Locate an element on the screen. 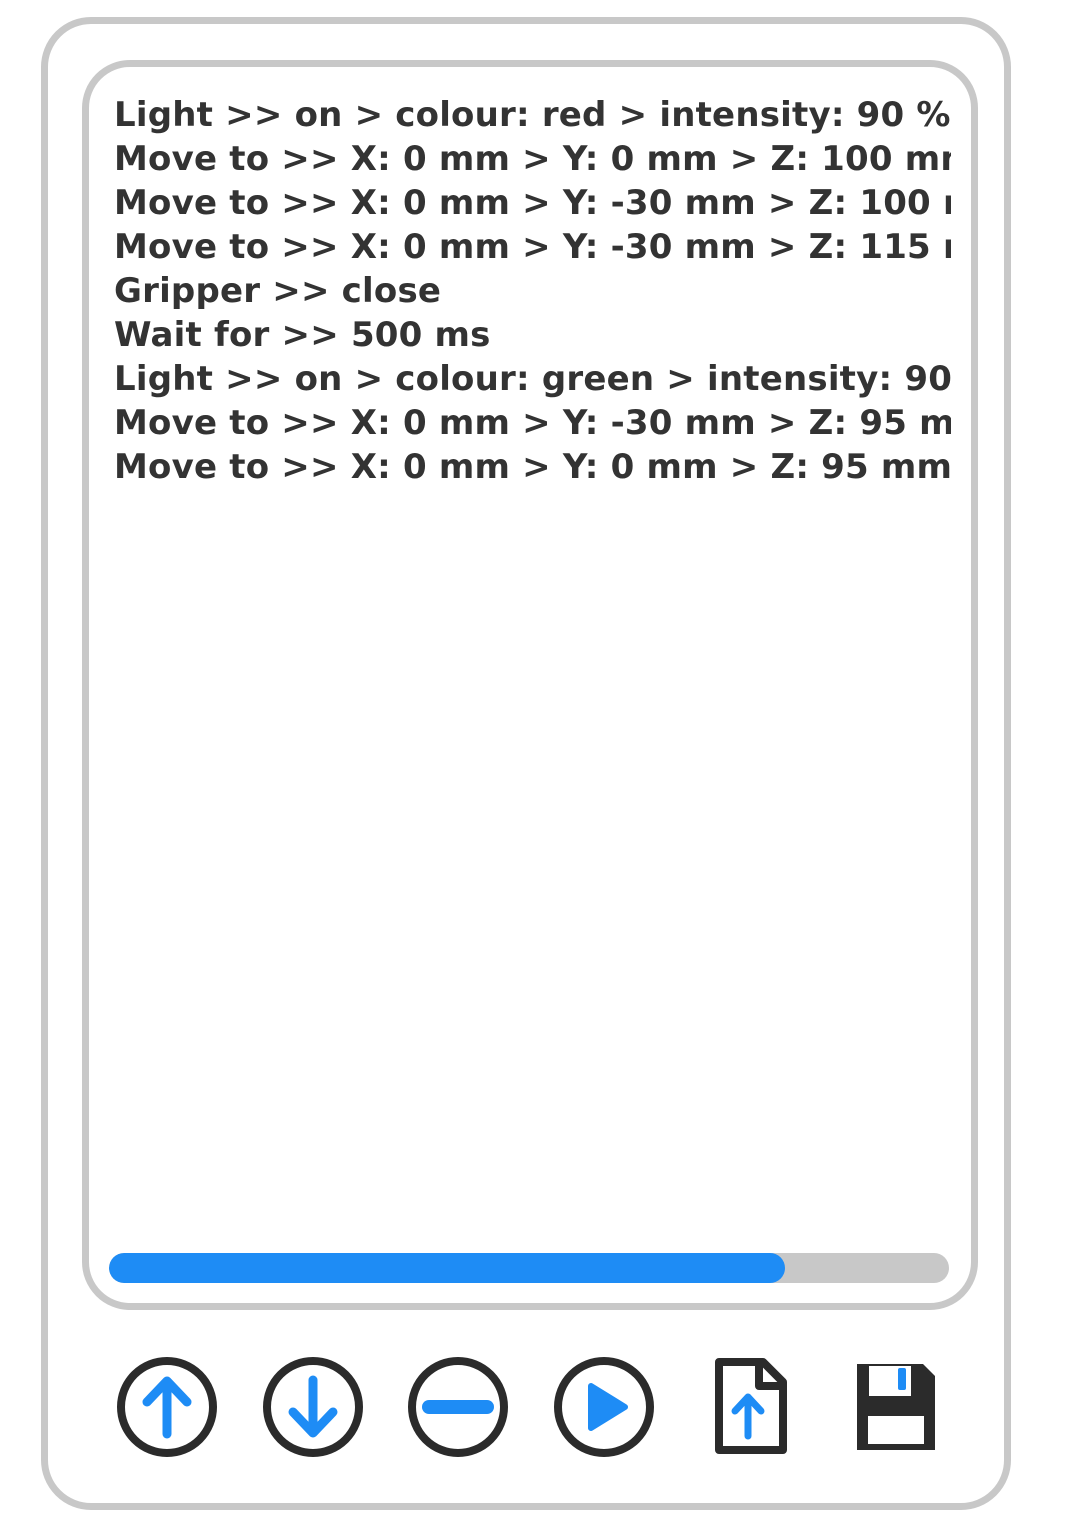 The image size is (1069, 1538). move-down-button is located at coordinates (313, 1407).